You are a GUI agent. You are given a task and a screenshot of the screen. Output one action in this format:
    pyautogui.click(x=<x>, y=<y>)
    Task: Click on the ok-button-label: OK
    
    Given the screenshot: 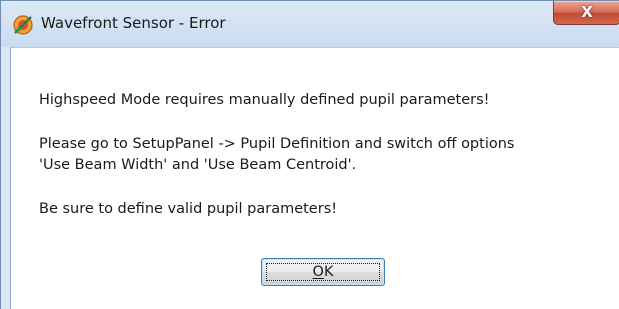 What is the action you would take?
    pyautogui.click(x=323, y=272)
    